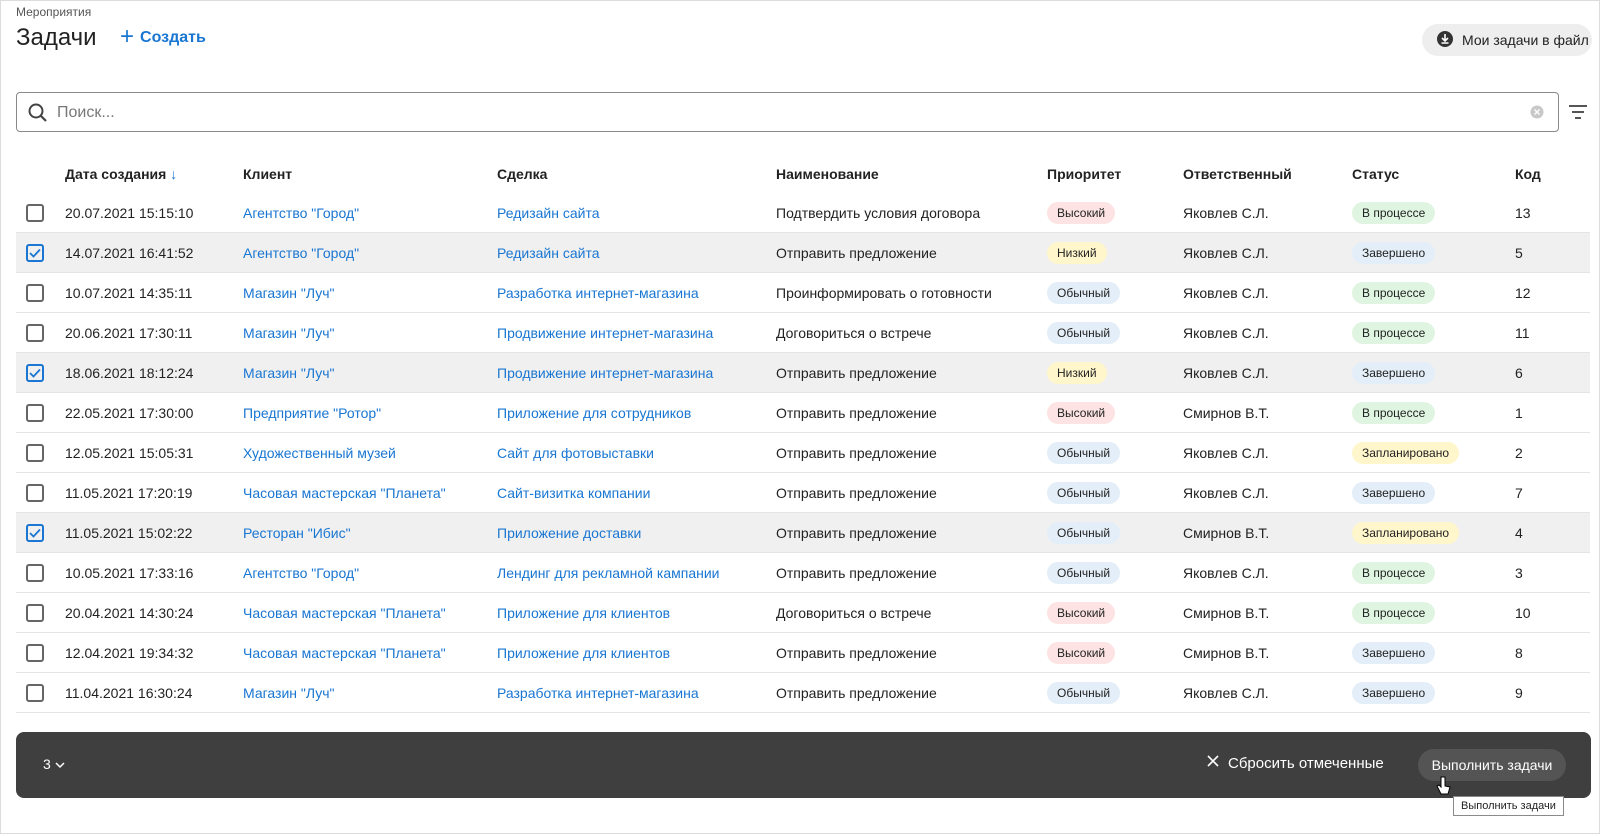 Image resolution: width=1602 pixels, height=836 pixels. I want to click on cell-deal: Продвижение интернет-магазина, so click(636, 332).